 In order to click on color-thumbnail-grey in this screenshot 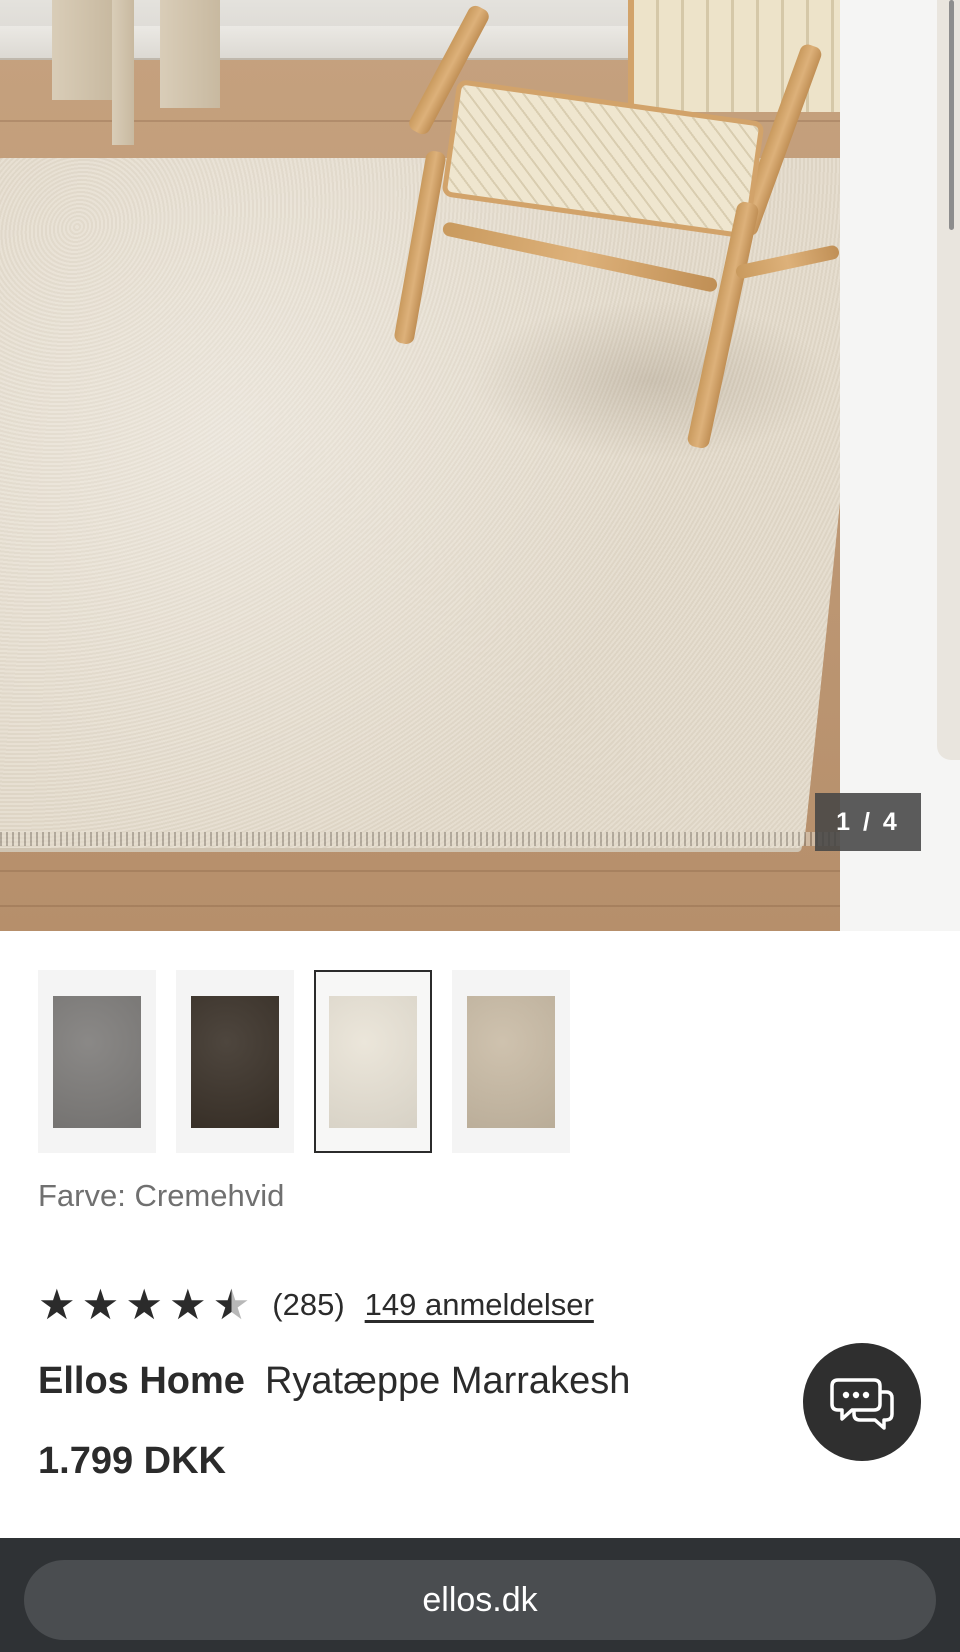, I will do `click(97, 1061)`.